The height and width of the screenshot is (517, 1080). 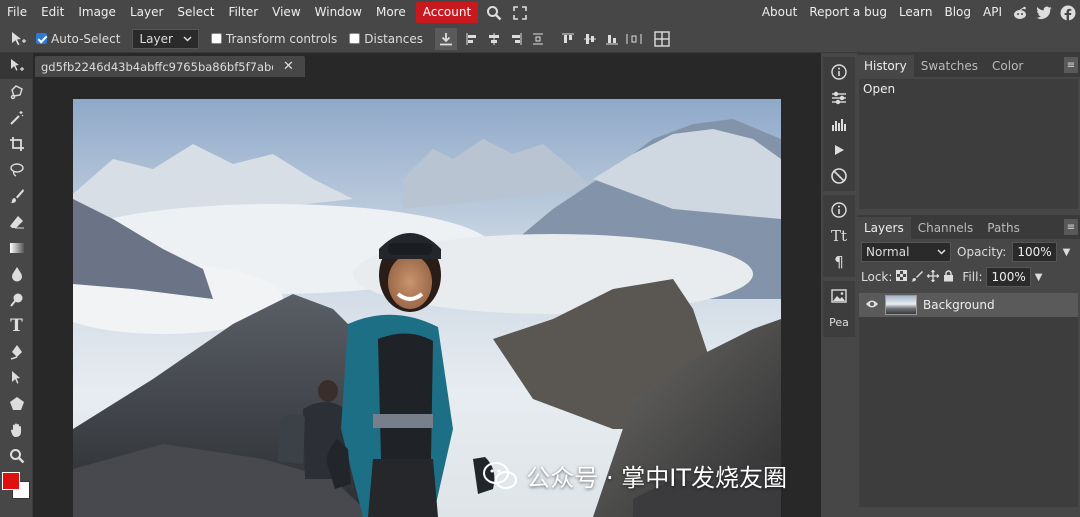 I want to click on align-center-h-icon, so click(x=494, y=39).